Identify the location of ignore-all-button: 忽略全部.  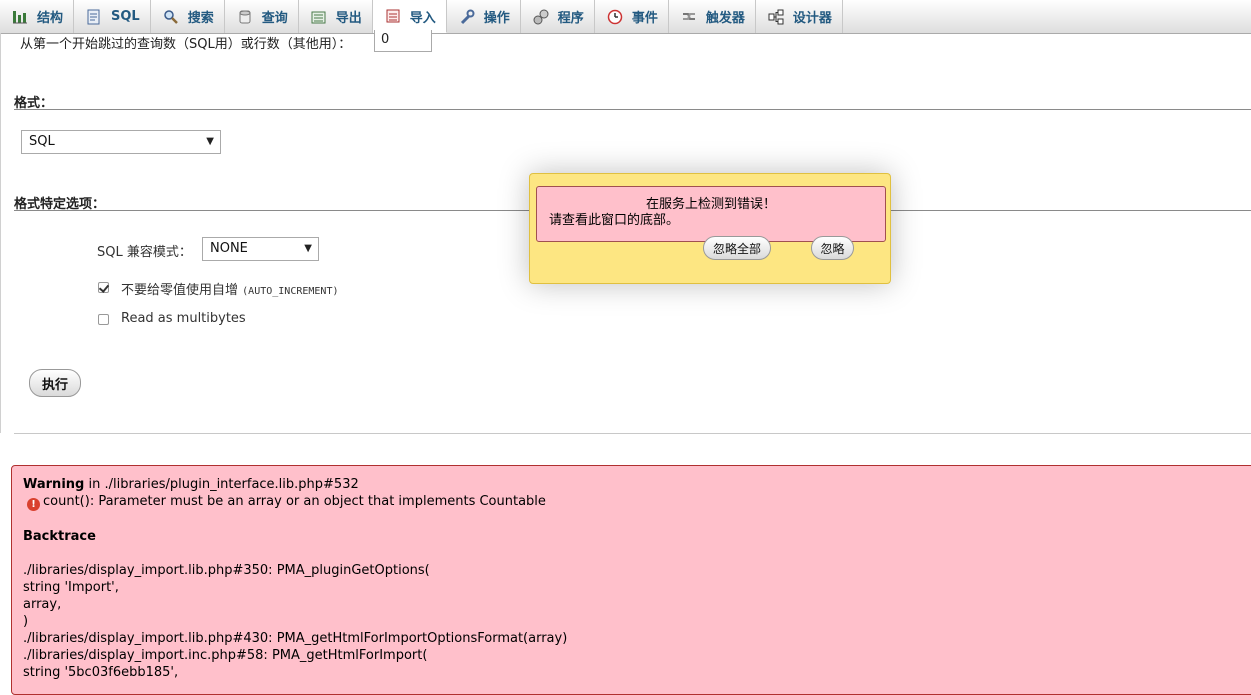
(737, 248).